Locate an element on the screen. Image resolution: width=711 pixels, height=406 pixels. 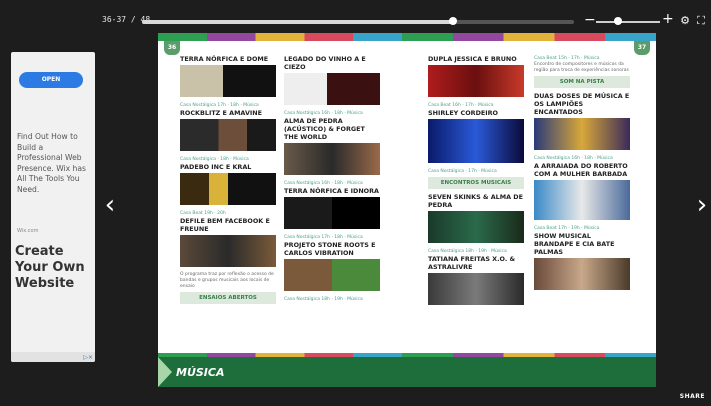
ad-headline: Create Your Own Website is located at coordinates (53, 268).